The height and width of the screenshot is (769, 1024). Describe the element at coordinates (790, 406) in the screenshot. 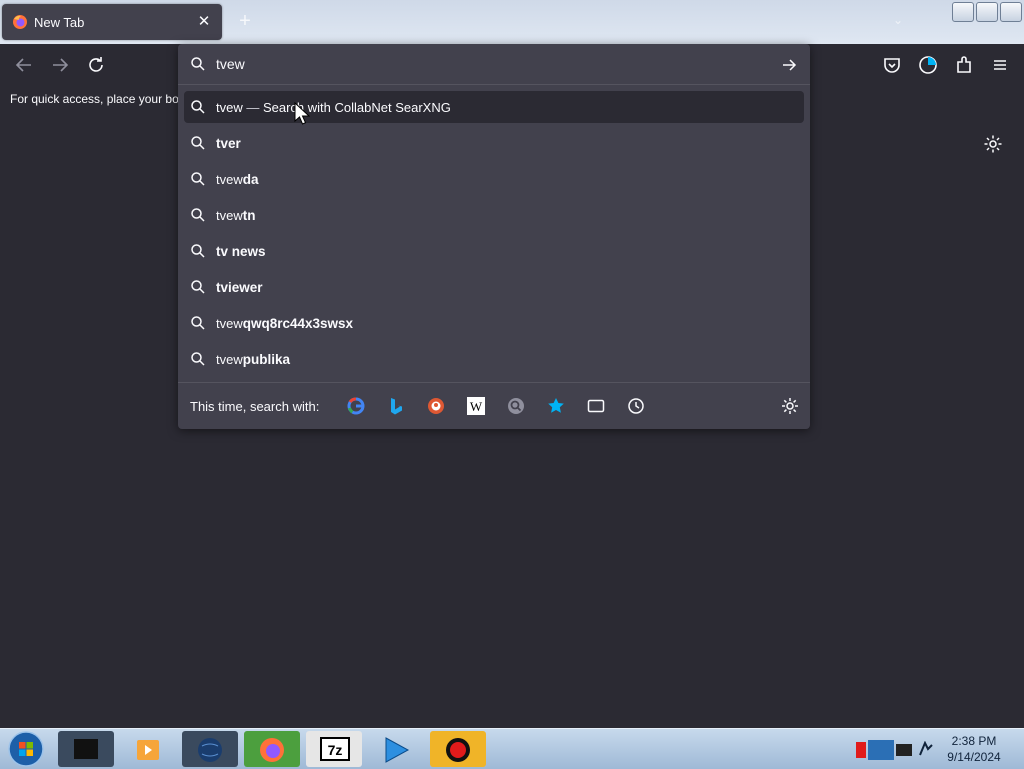

I see `search-settings-gear-icon` at that location.